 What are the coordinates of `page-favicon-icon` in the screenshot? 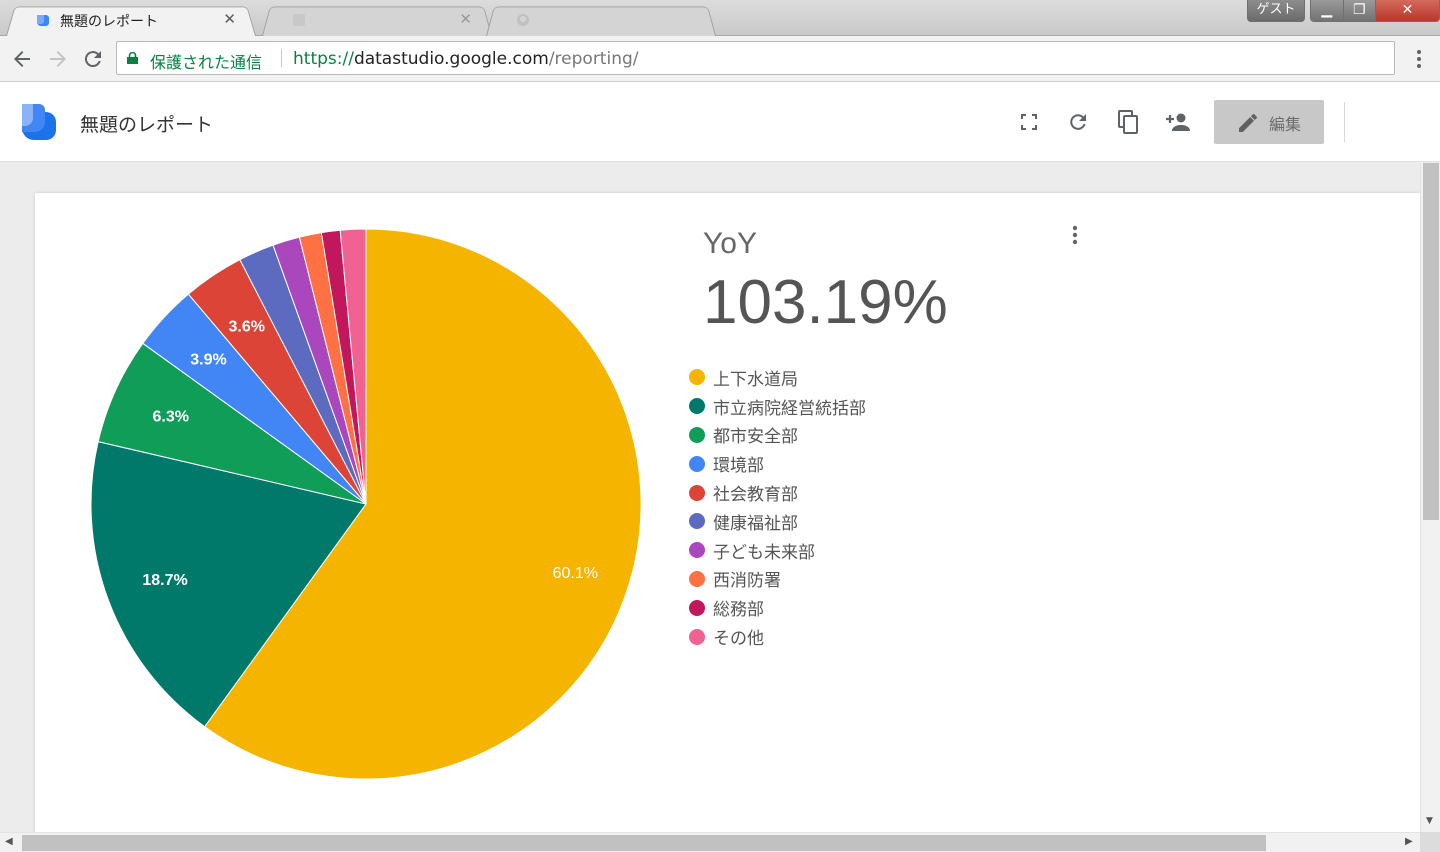 It's located at (299, 20).